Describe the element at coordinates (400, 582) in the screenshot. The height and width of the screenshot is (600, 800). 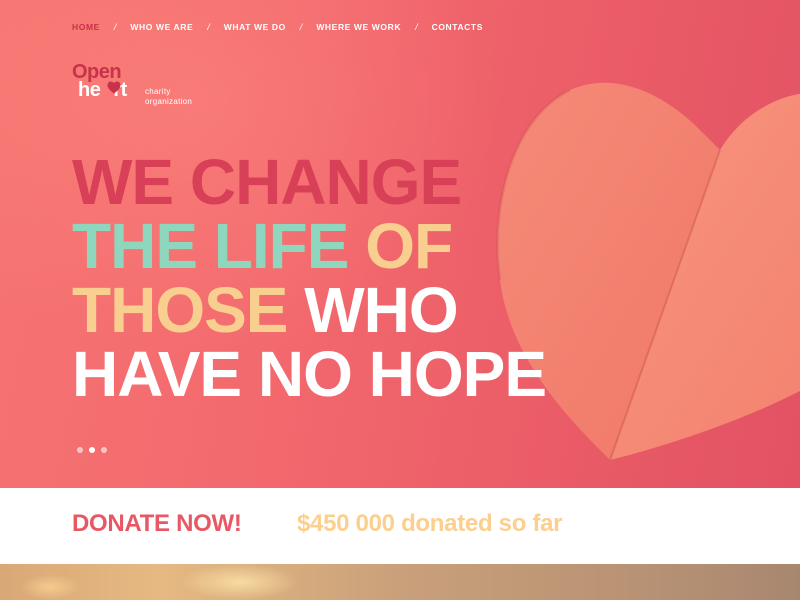
I see `next-section-image` at that location.